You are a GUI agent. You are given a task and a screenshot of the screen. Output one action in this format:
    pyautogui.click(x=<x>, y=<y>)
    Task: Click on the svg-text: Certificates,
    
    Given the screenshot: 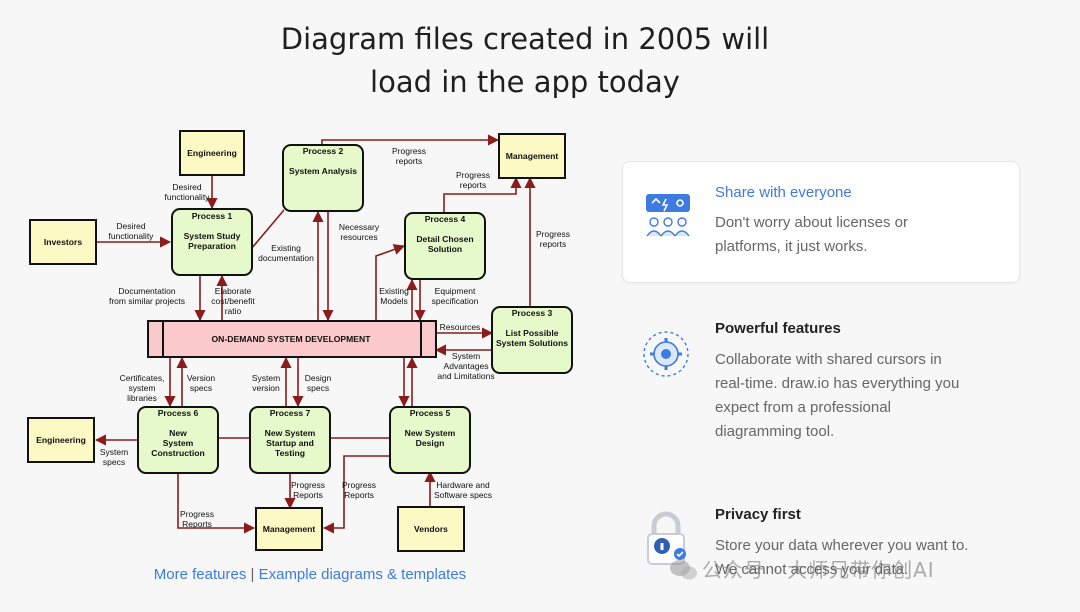 What is the action you would take?
    pyautogui.click(x=142, y=378)
    